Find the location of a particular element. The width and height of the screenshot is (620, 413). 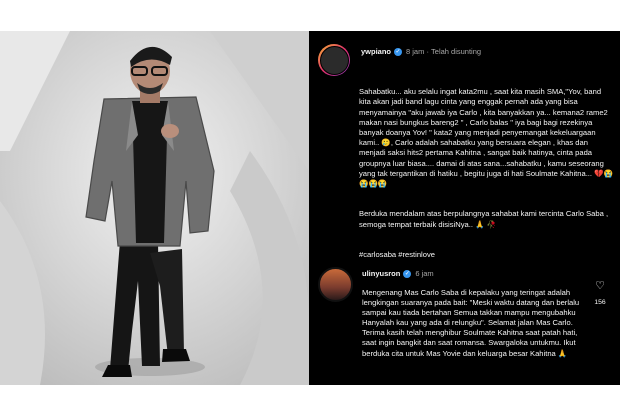

post-username: ywpiano is located at coordinates (376, 51).